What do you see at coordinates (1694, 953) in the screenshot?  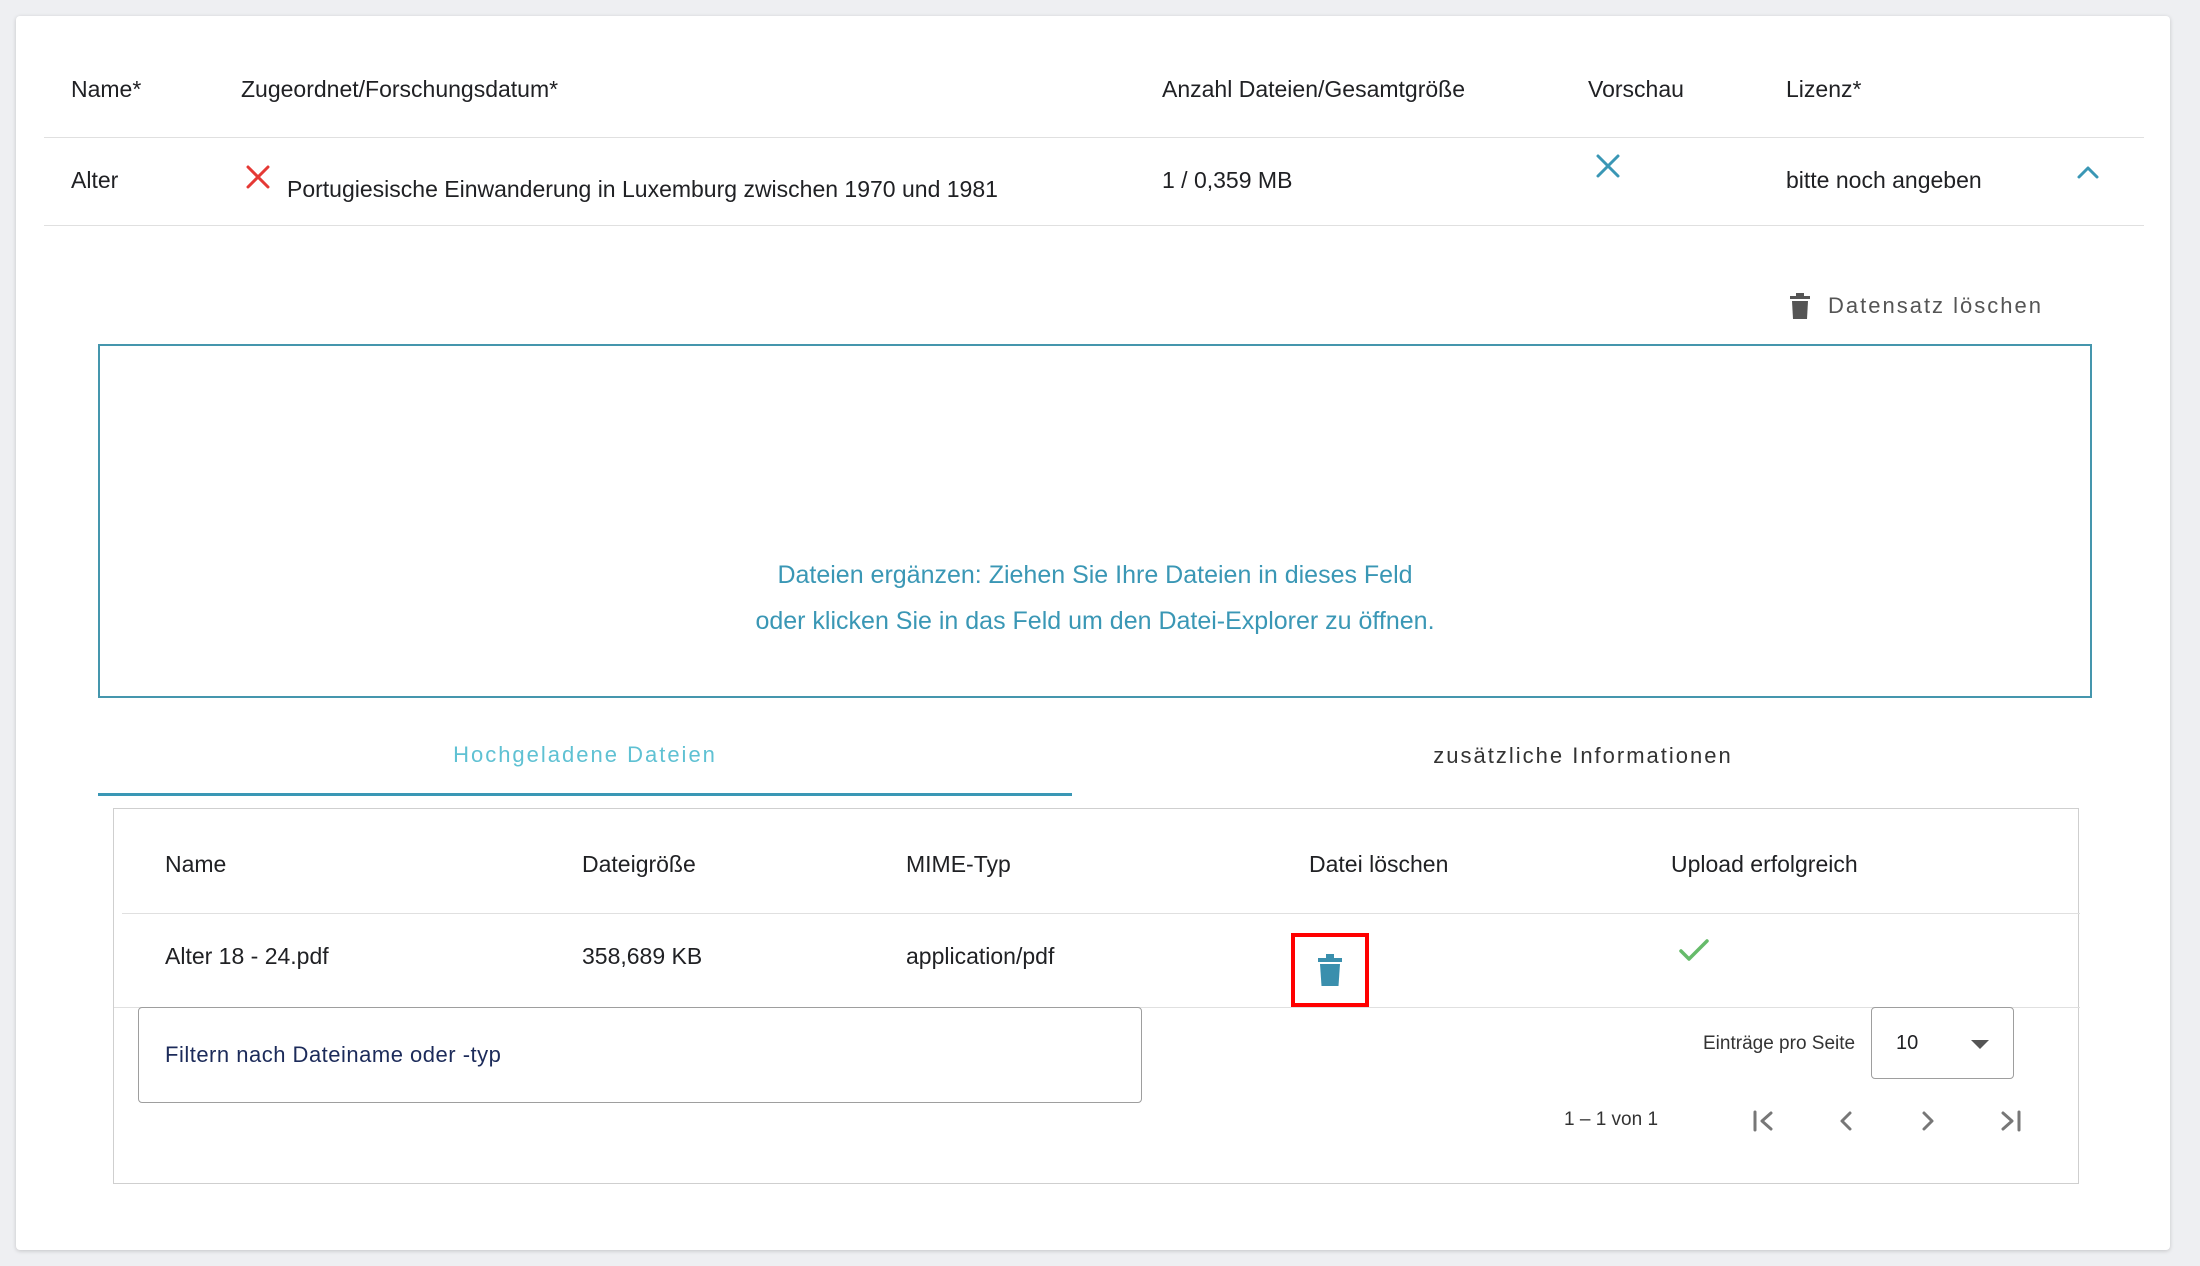 I see `check-icon` at bounding box center [1694, 953].